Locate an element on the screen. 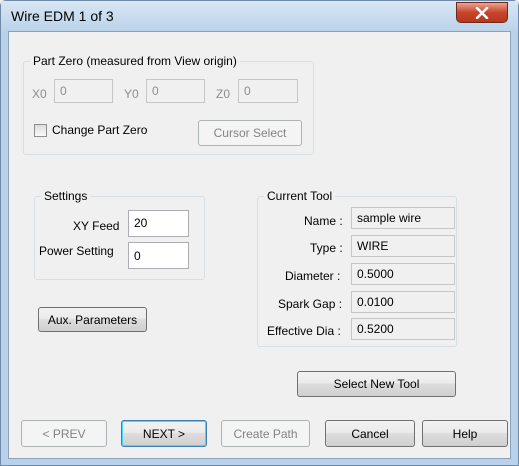 The width and height of the screenshot is (519, 466). tool-name-field: sample wire is located at coordinates (403, 218).